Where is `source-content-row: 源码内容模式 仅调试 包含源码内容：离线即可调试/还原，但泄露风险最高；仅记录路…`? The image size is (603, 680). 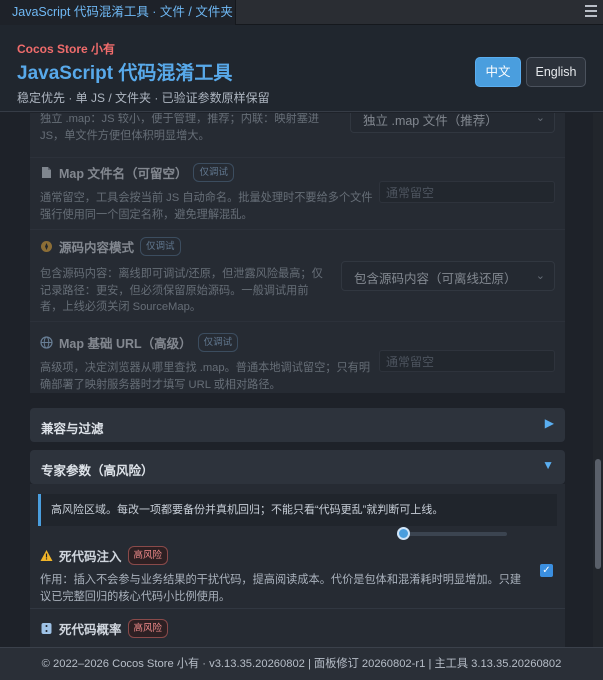
source-content-row: 源码内容模式 仅调试 包含源码内容：离线即可调试/还原，但泄露风险最高；仅记录路… is located at coordinates (297, 276).